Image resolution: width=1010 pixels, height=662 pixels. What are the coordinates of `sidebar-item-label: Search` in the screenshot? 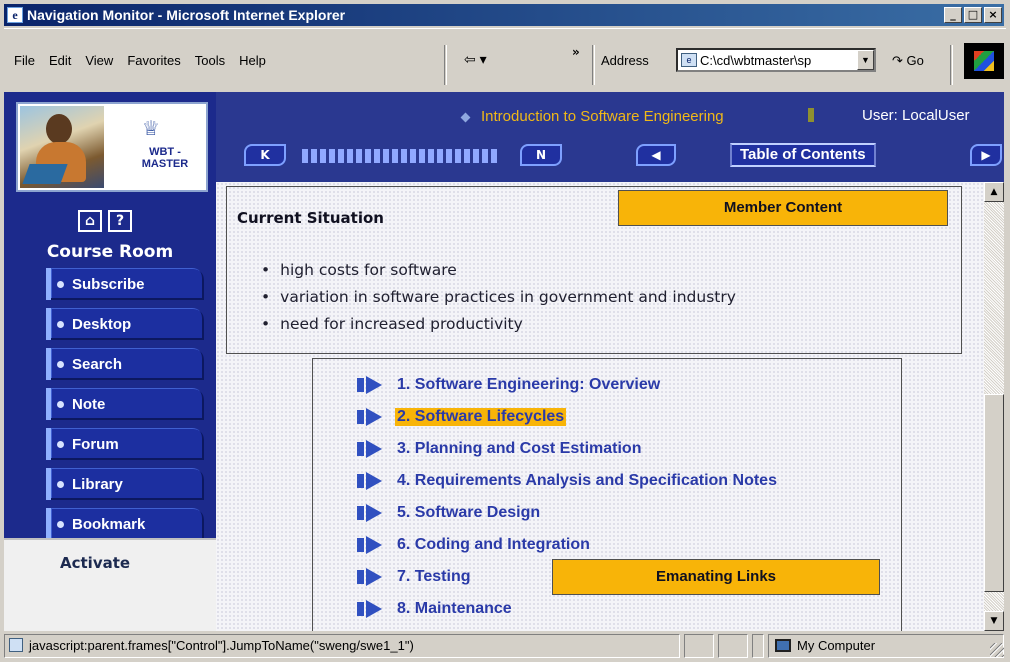 It's located at (97, 364).